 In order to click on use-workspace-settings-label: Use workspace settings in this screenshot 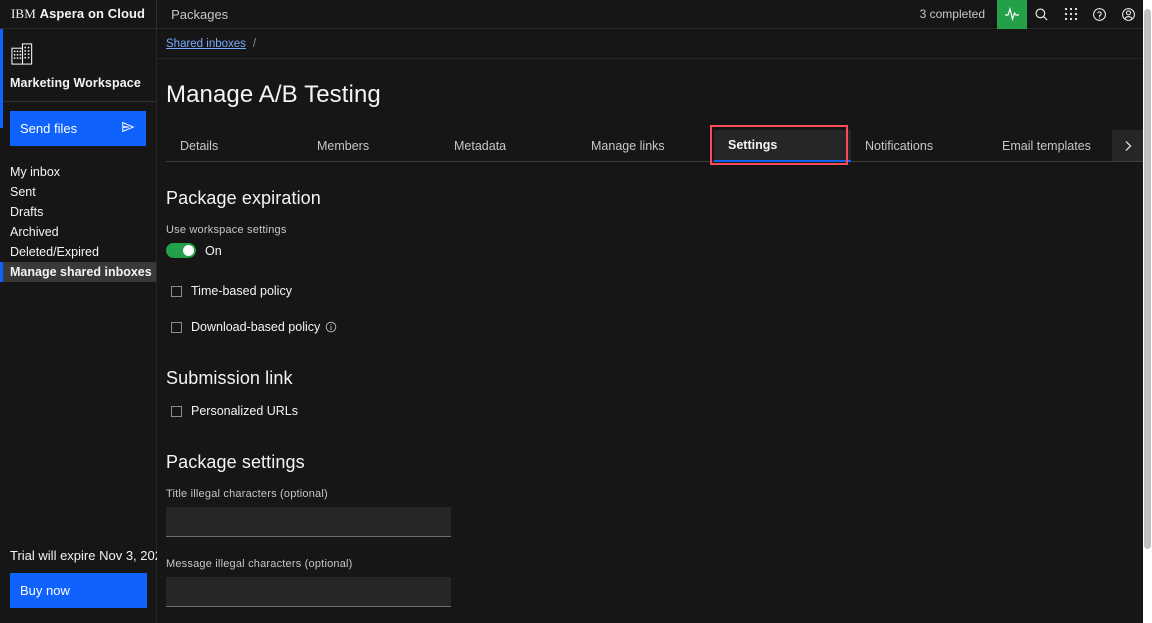, I will do `click(226, 230)`.